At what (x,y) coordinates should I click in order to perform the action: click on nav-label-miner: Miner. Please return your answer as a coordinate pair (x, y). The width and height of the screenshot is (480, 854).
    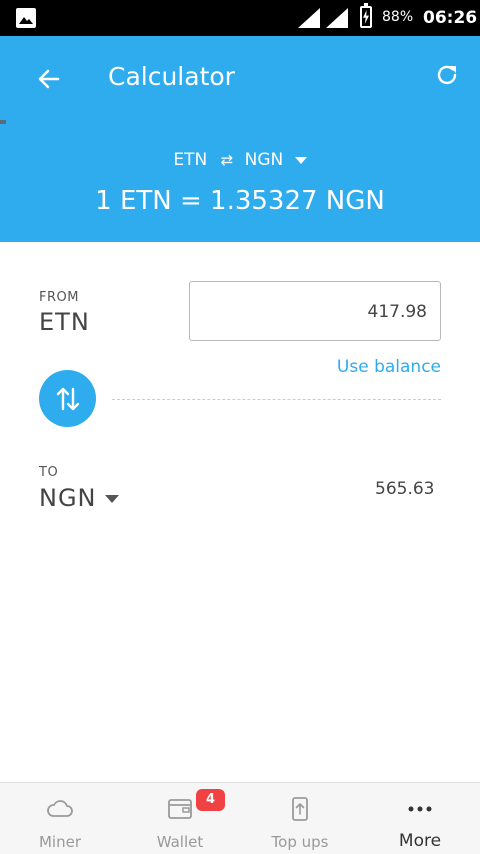
    Looking at the image, I should click on (59, 842).